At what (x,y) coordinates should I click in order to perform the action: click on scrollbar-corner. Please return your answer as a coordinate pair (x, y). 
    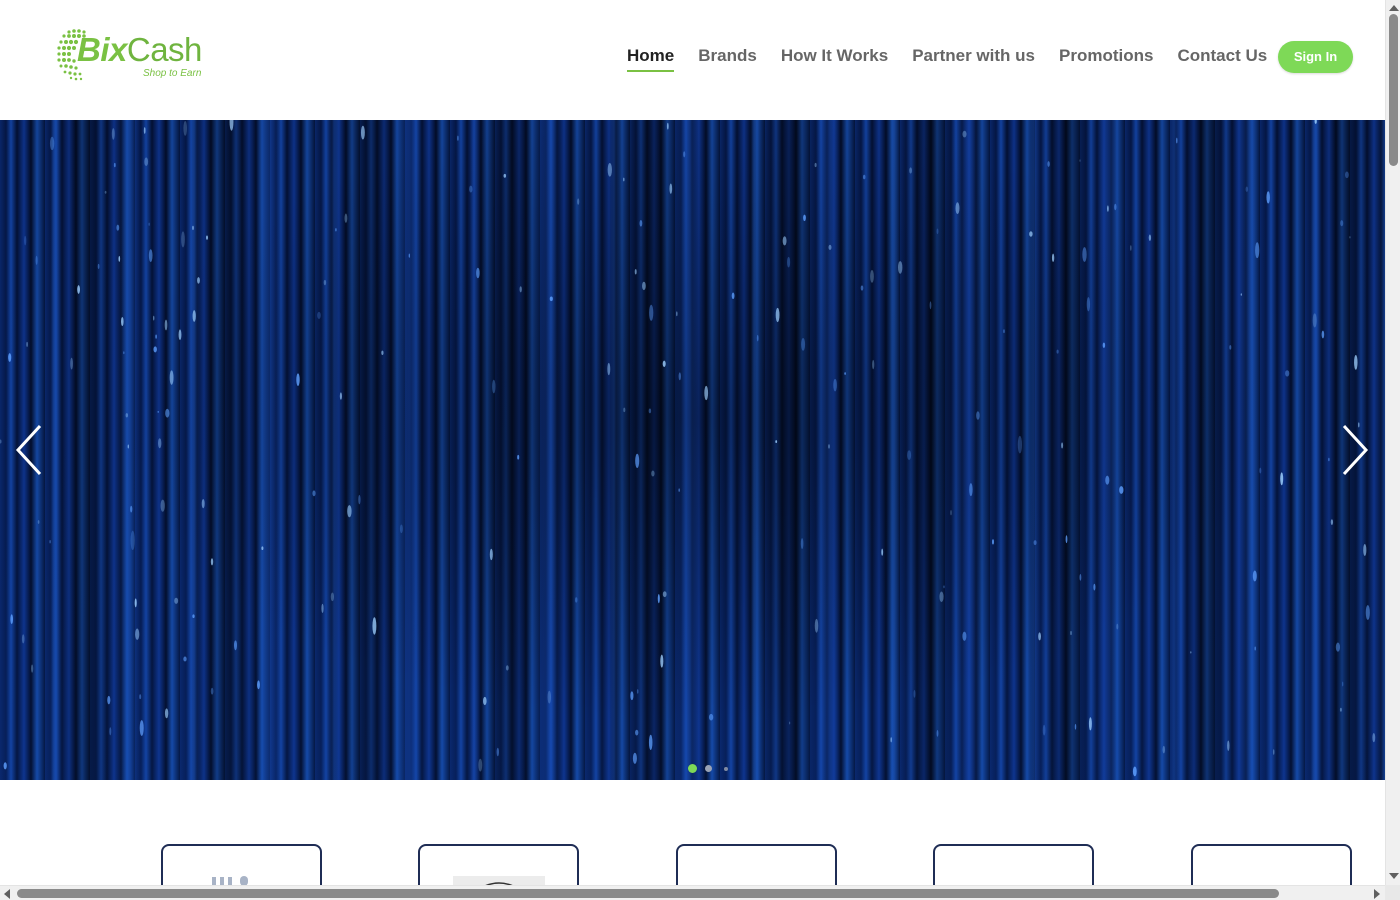
    Looking at the image, I should click on (1392, 892).